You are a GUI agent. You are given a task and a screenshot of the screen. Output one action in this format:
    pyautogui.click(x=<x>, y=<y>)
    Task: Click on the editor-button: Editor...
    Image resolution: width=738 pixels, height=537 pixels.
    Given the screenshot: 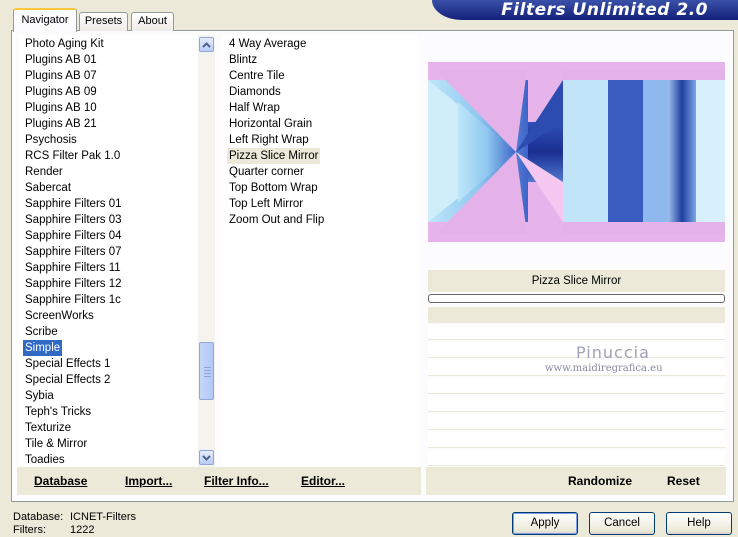 What is the action you would take?
    pyautogui.click(x=323, y=481)
    